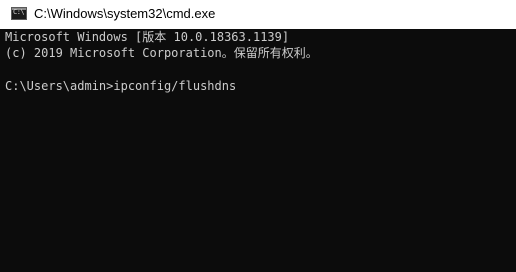 This screenshot has width=516, height=272. I want to click on icon-glyph: C:\, so click(19, 12).